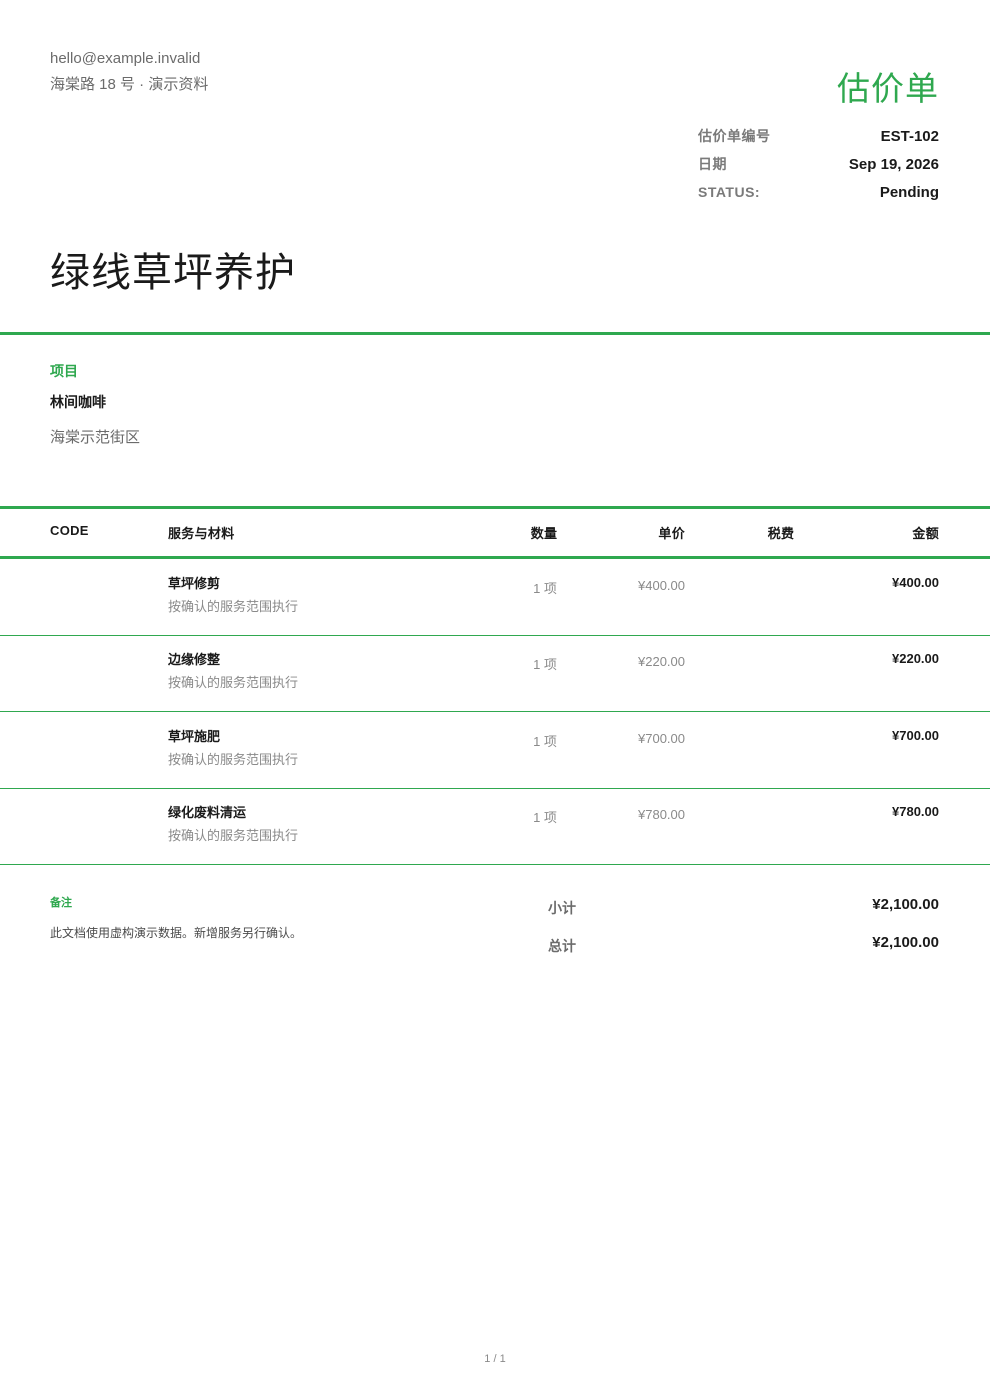 Image resolution: width=990 pixels, height=1400 pixels. What do you see at coordinates (64, 371) in the screenshot?
I see `project-label: 项目` at bounding box center [64, 371].